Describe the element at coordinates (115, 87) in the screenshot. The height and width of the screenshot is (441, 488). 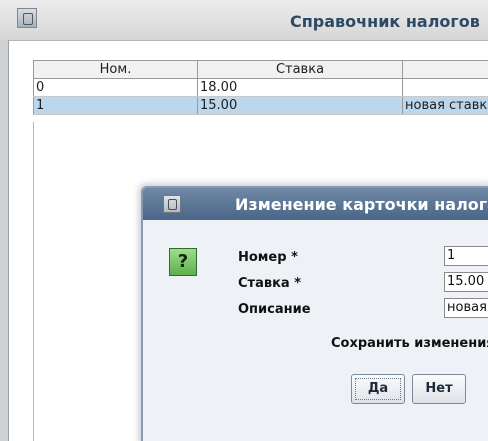
I see `cell-num: 0` at that location.